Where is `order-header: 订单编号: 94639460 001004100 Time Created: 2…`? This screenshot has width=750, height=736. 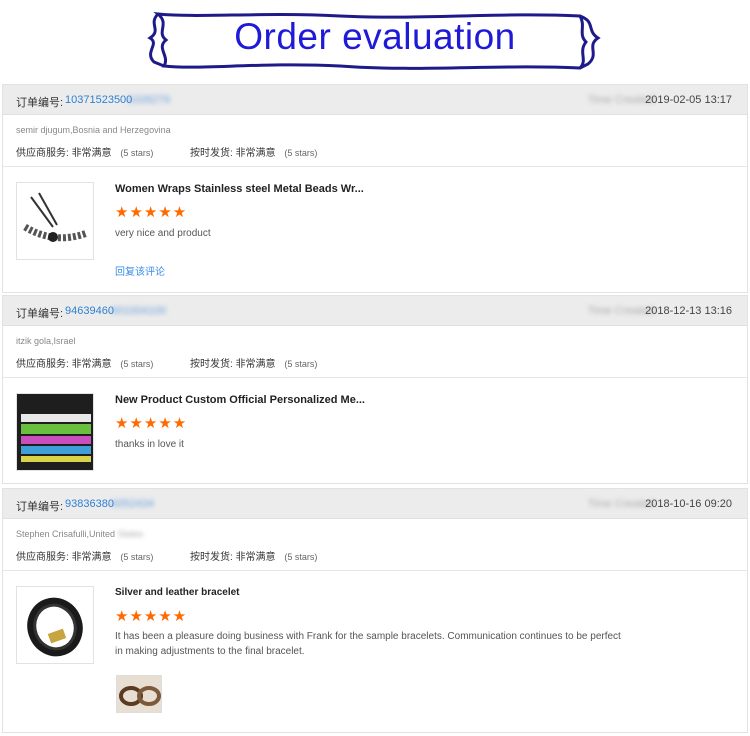 order-header: 订单编号: 94639460 001004100 Time Created: 2… is located at coordinates (375, 311).